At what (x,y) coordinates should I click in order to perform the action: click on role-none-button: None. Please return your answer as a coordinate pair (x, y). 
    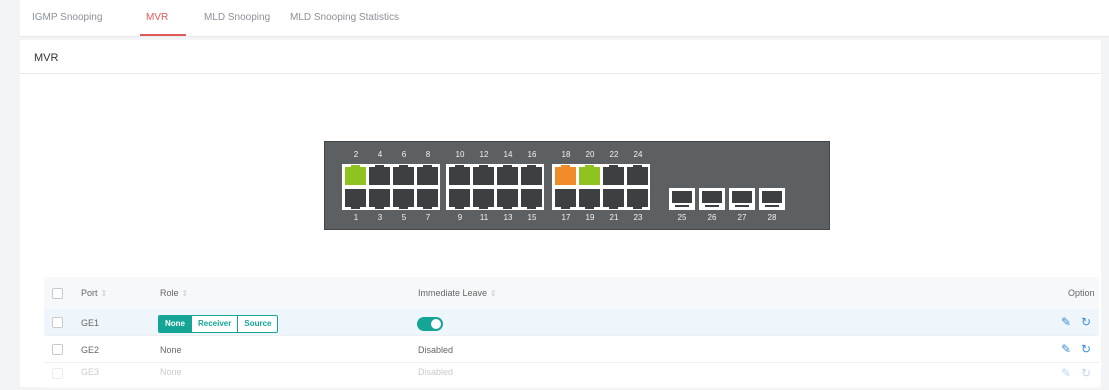
    Looking at the image, I should click on (175, 324).